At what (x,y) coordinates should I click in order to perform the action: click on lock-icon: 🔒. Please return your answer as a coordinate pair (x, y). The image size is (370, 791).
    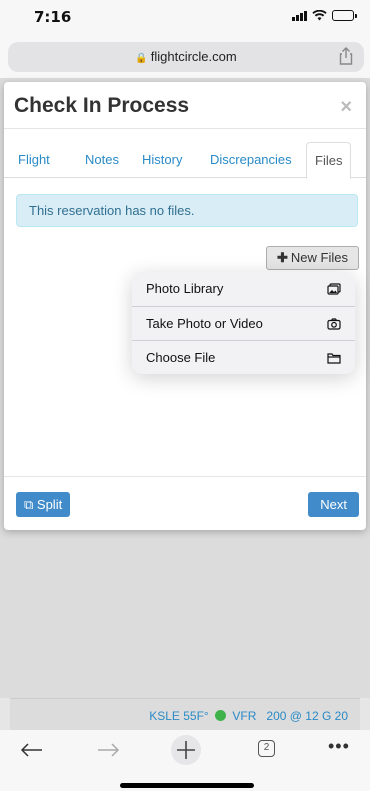
    Looking at the image, I should click on (141, 58).